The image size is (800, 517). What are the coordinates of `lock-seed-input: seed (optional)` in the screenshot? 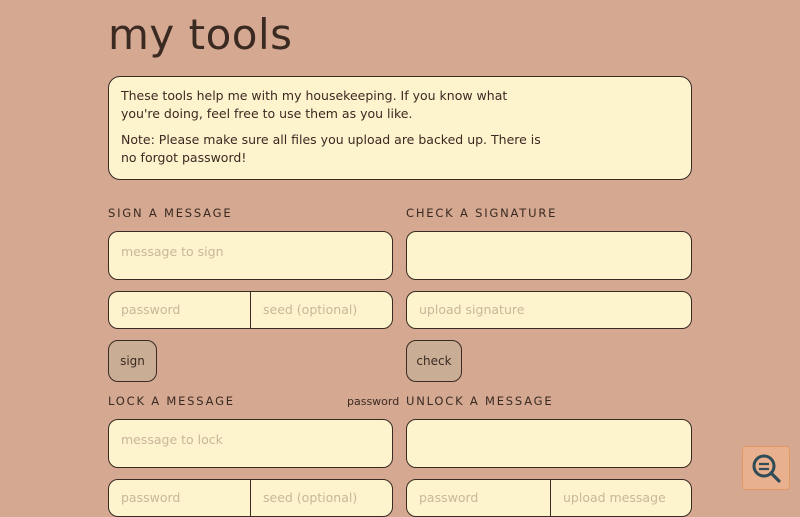 It's located at (321, 498).